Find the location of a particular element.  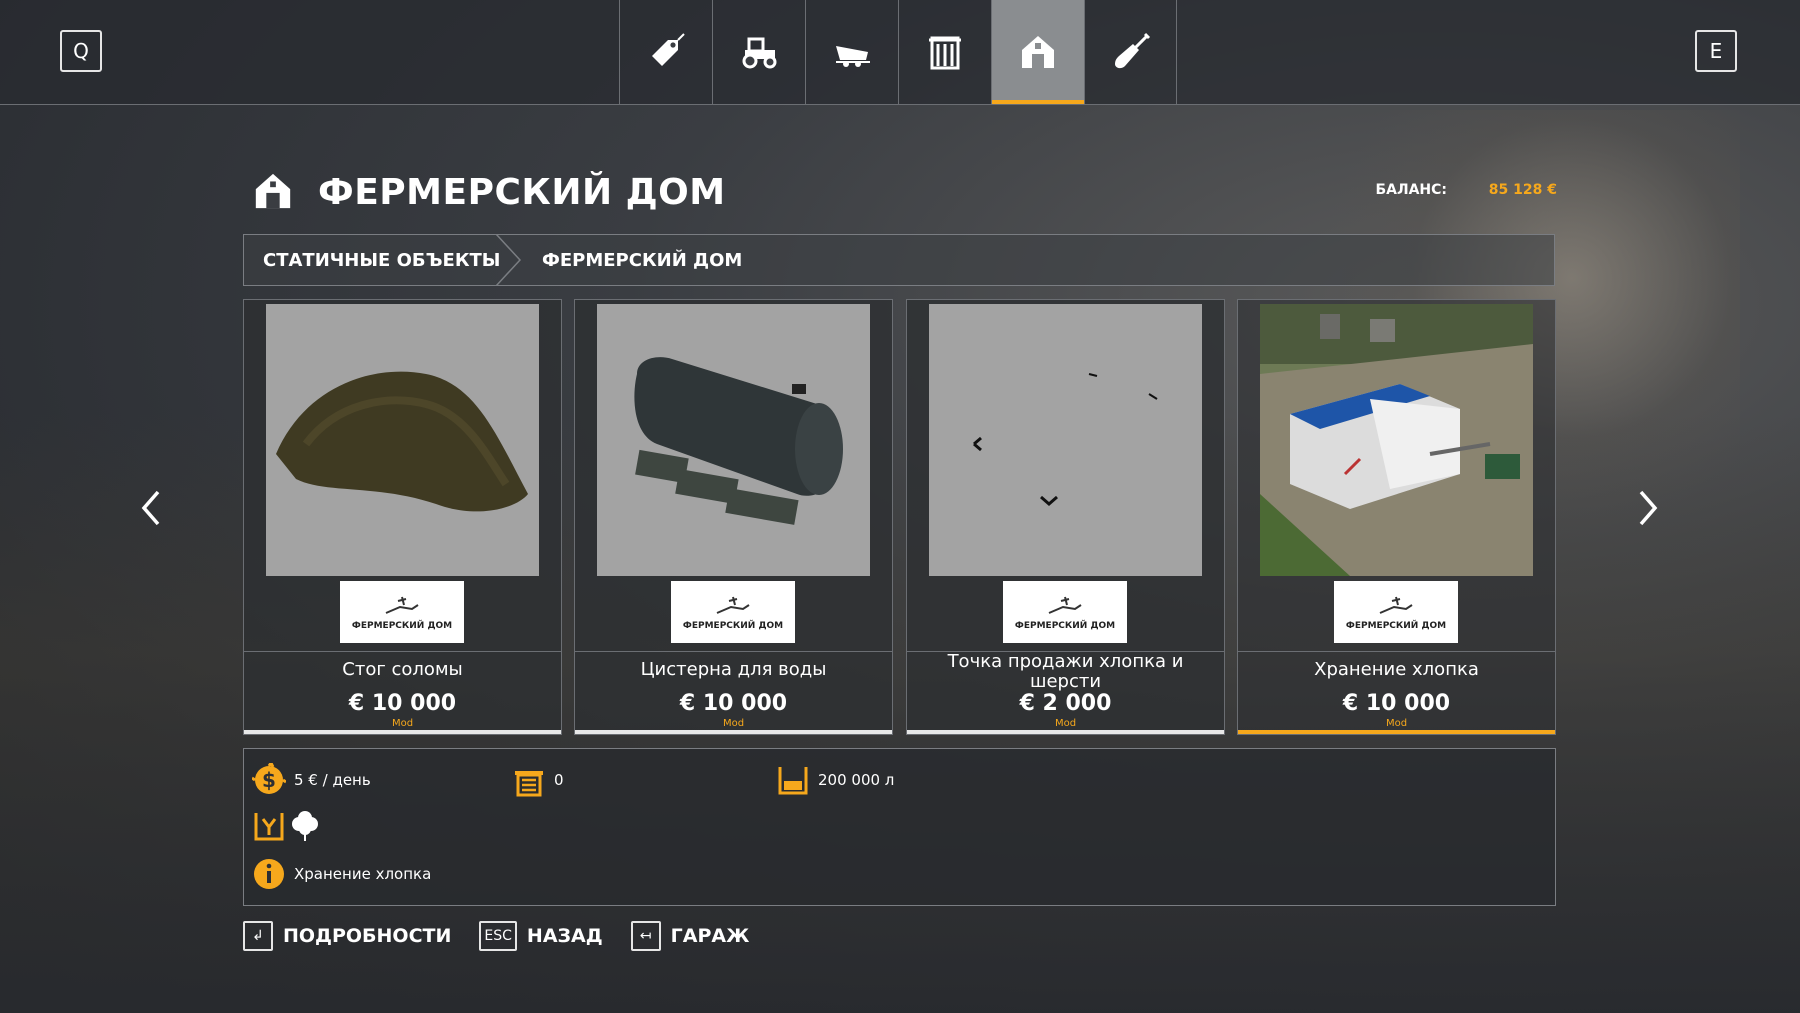

tab-landscaping is located at coordinates (1130, 52).